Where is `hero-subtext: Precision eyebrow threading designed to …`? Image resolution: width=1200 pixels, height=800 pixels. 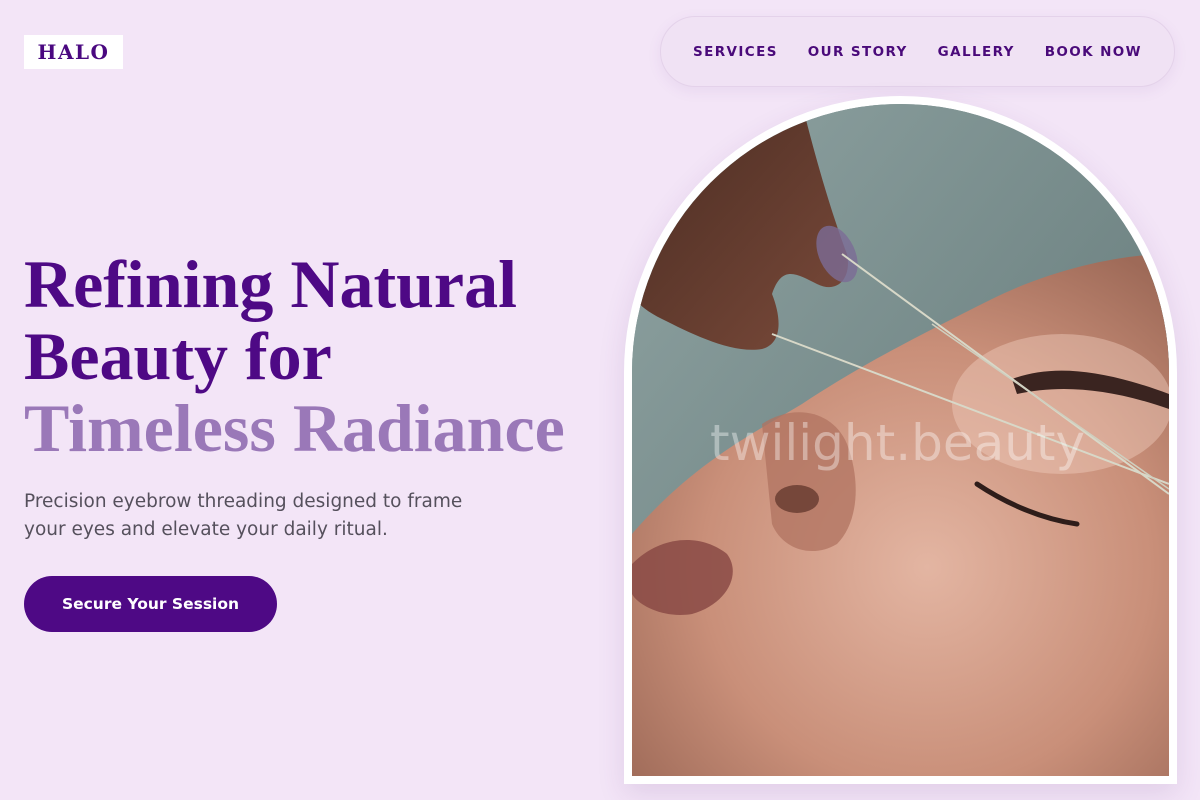
hero-subtext: Precision eyebrow threading designed to … is located at coordinates (243, 515).